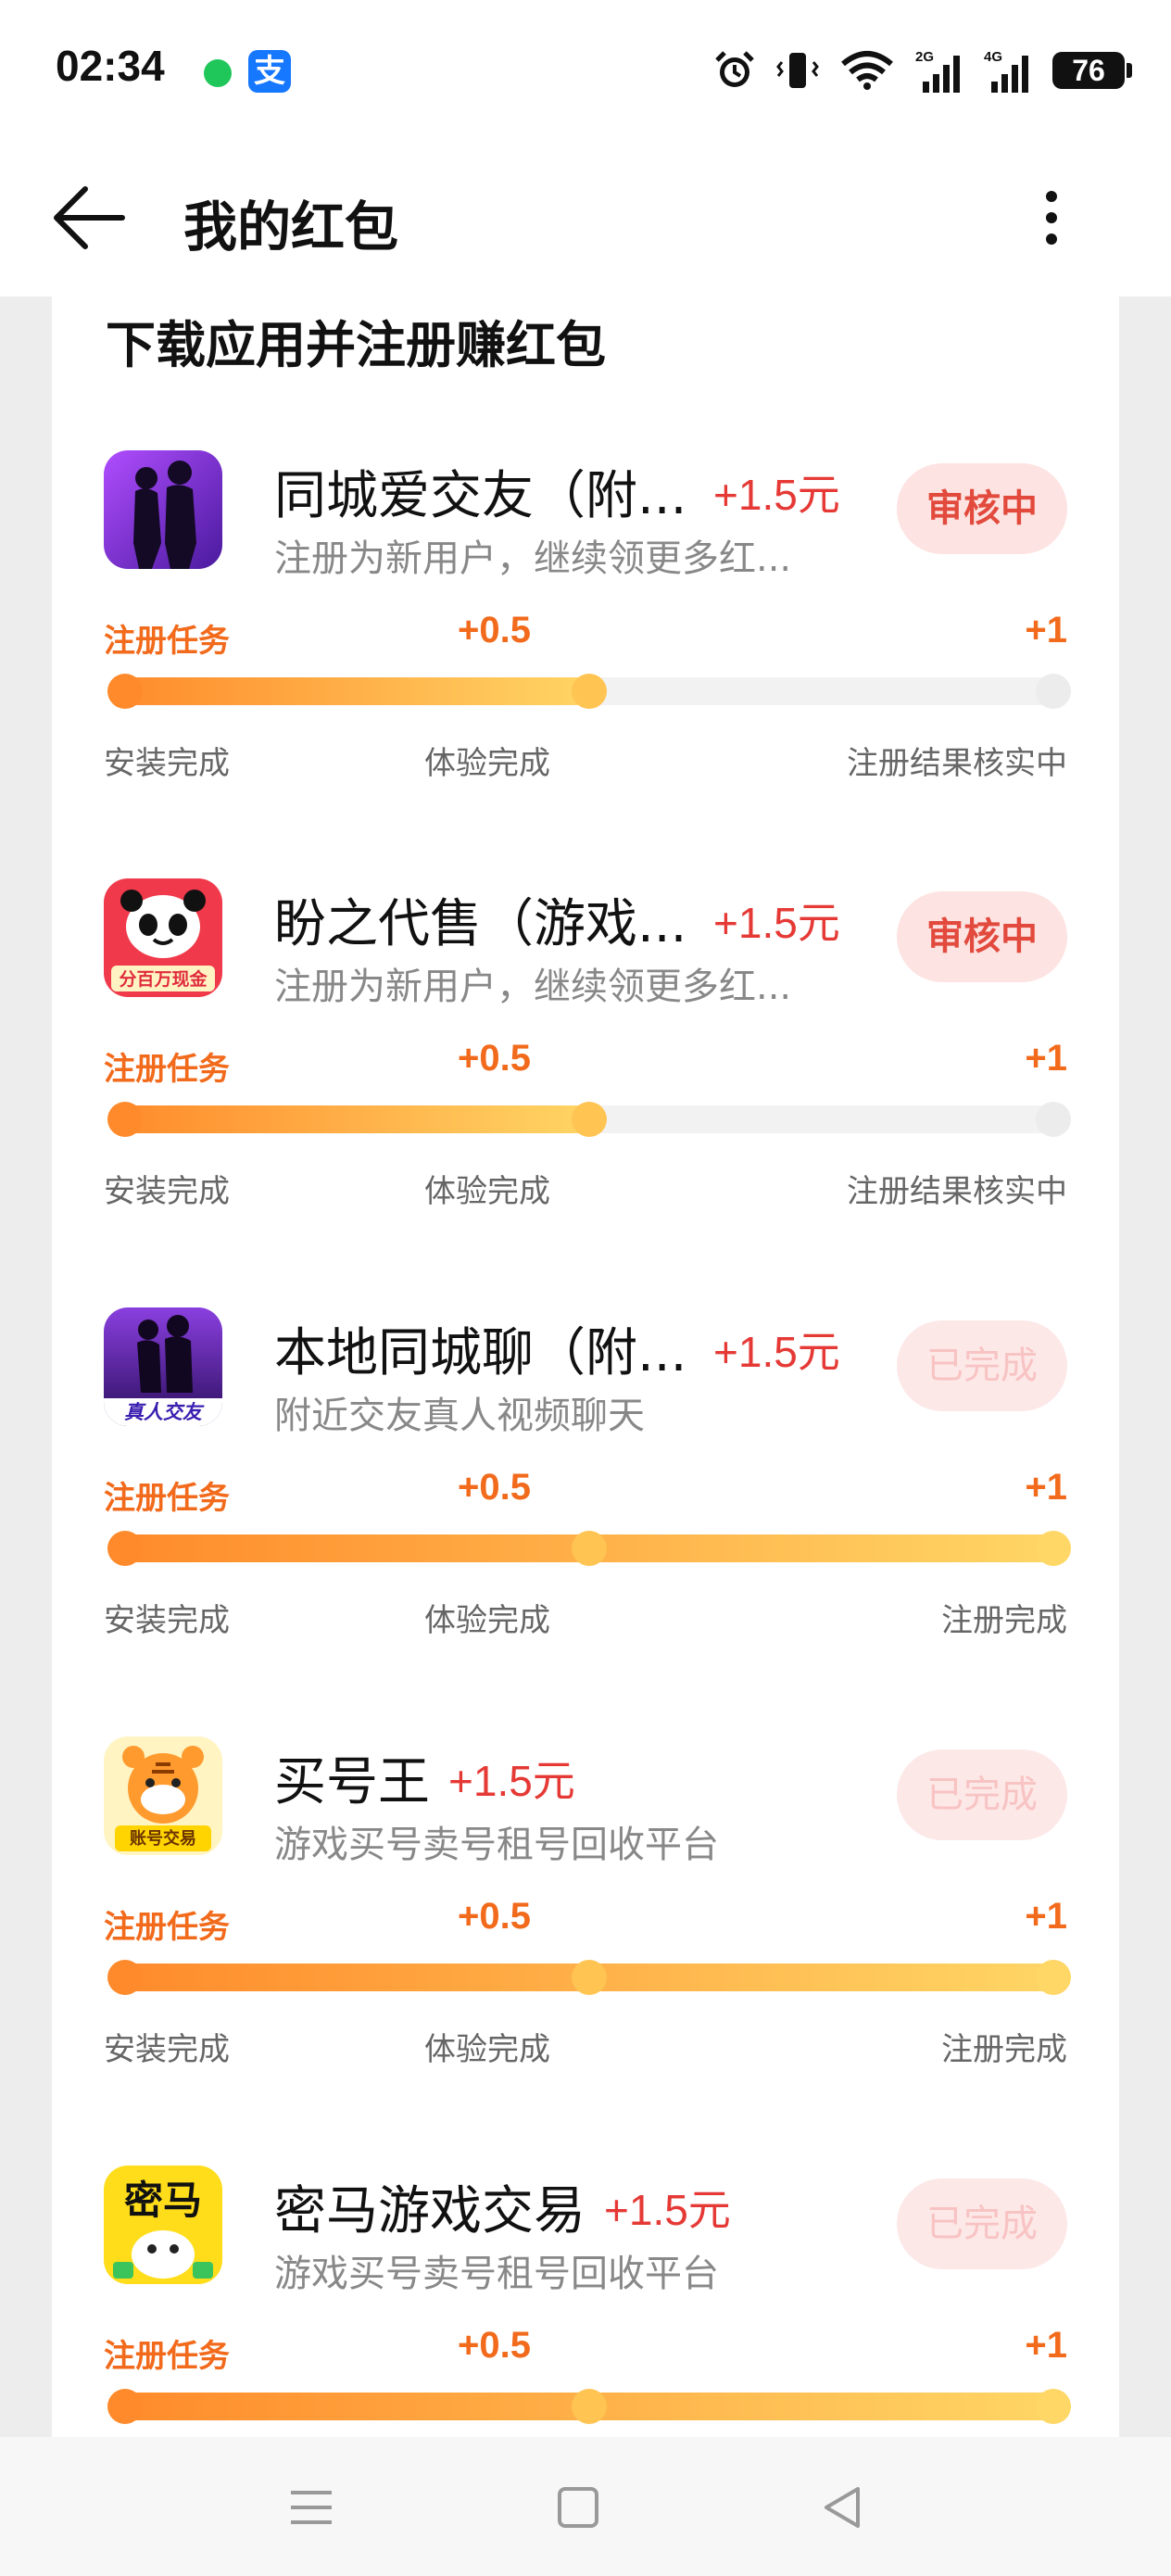  I want to click on status-time: 02:34, so click(111, 66).